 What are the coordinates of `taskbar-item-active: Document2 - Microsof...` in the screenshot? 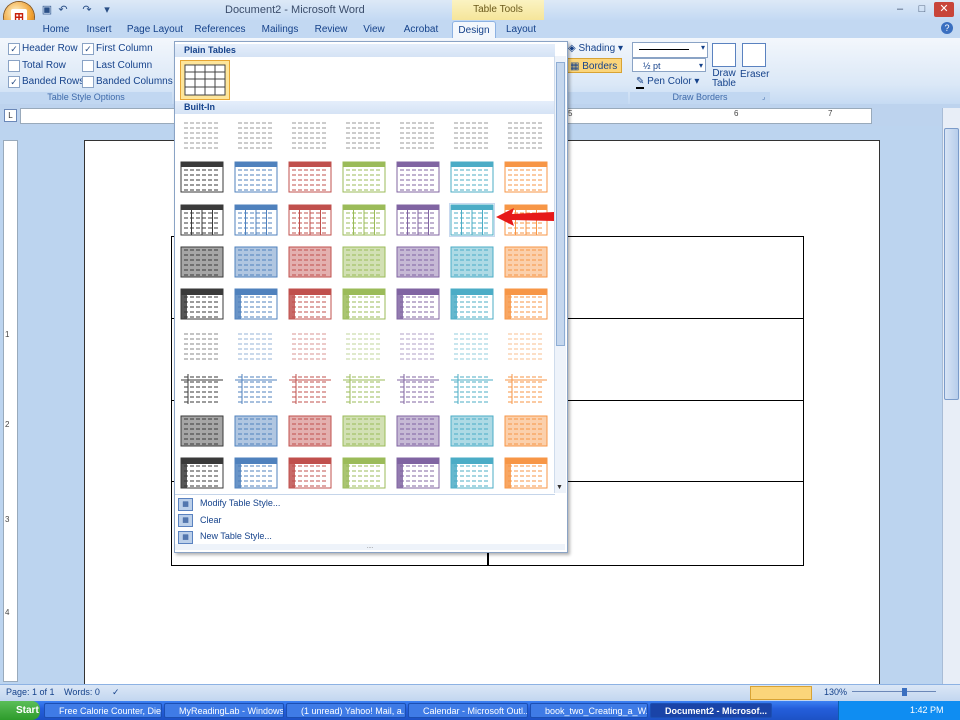 It's located at (711, 710).